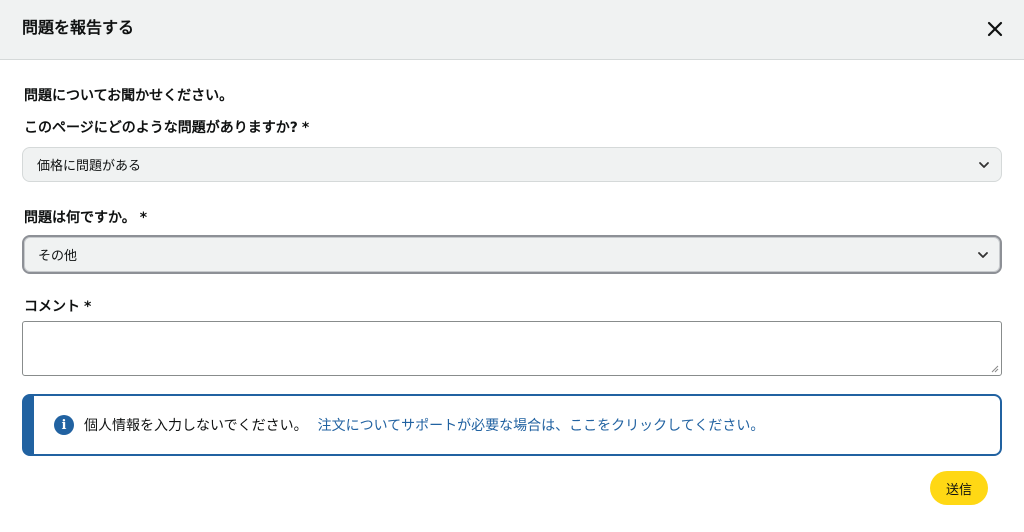  I want to click on close-icon, so click(995, 29).